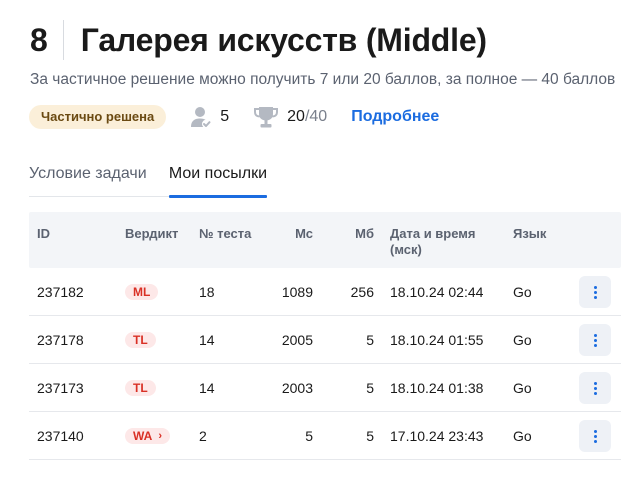  Describe the element at coordinates (309, 436) in the screenshot. I see `cell-ms: 5` at that location.